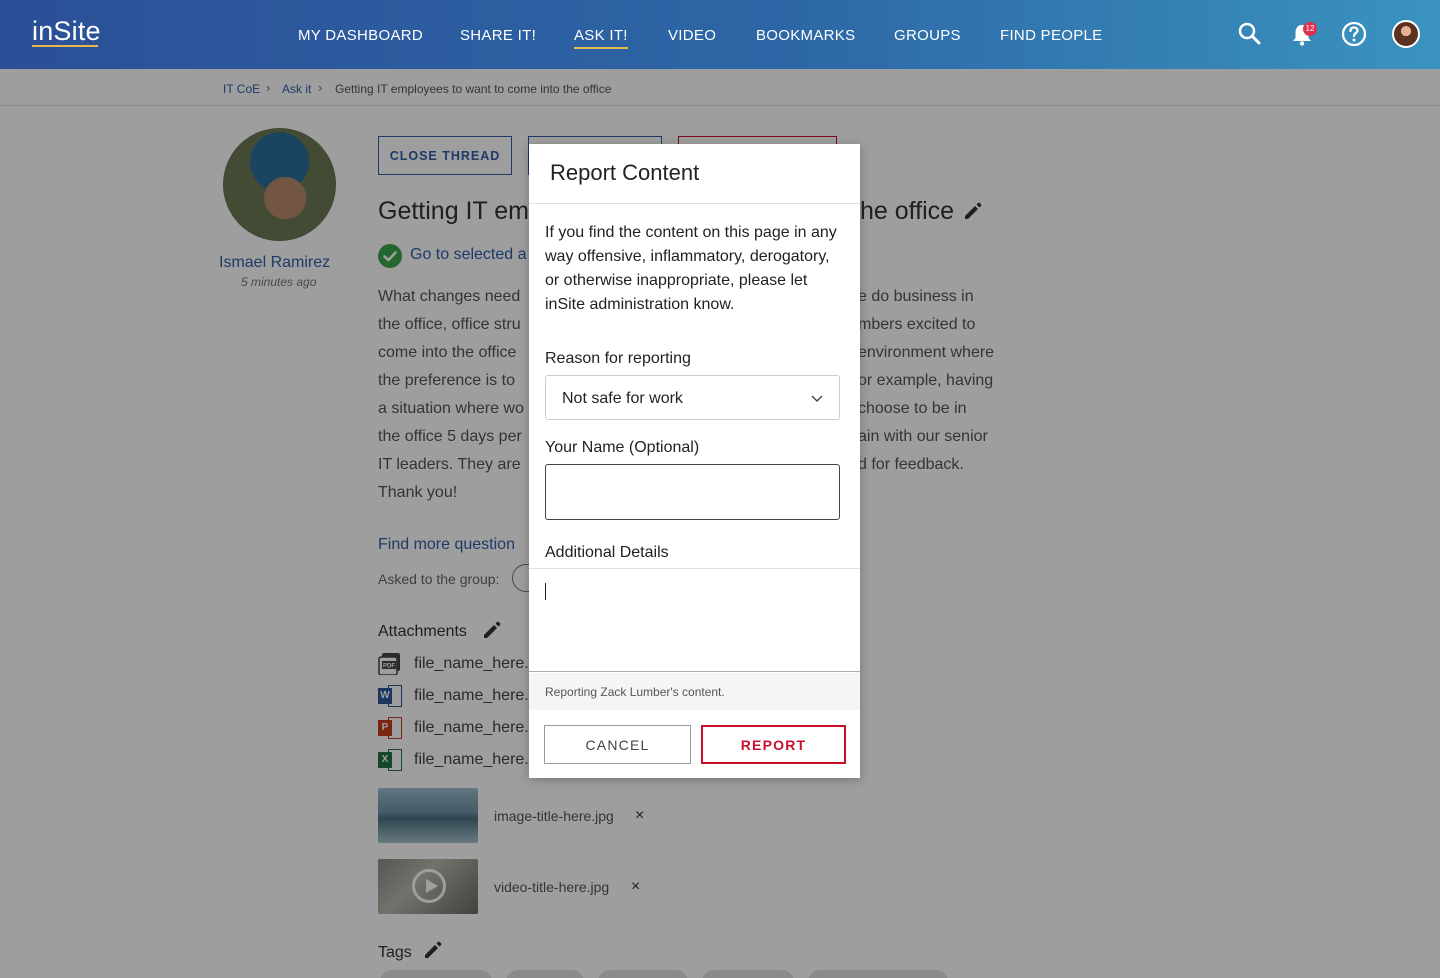  What do you see at coordinates (692, 492) in the screenshot?
I see `name-input` at bounding box center [692, 492].